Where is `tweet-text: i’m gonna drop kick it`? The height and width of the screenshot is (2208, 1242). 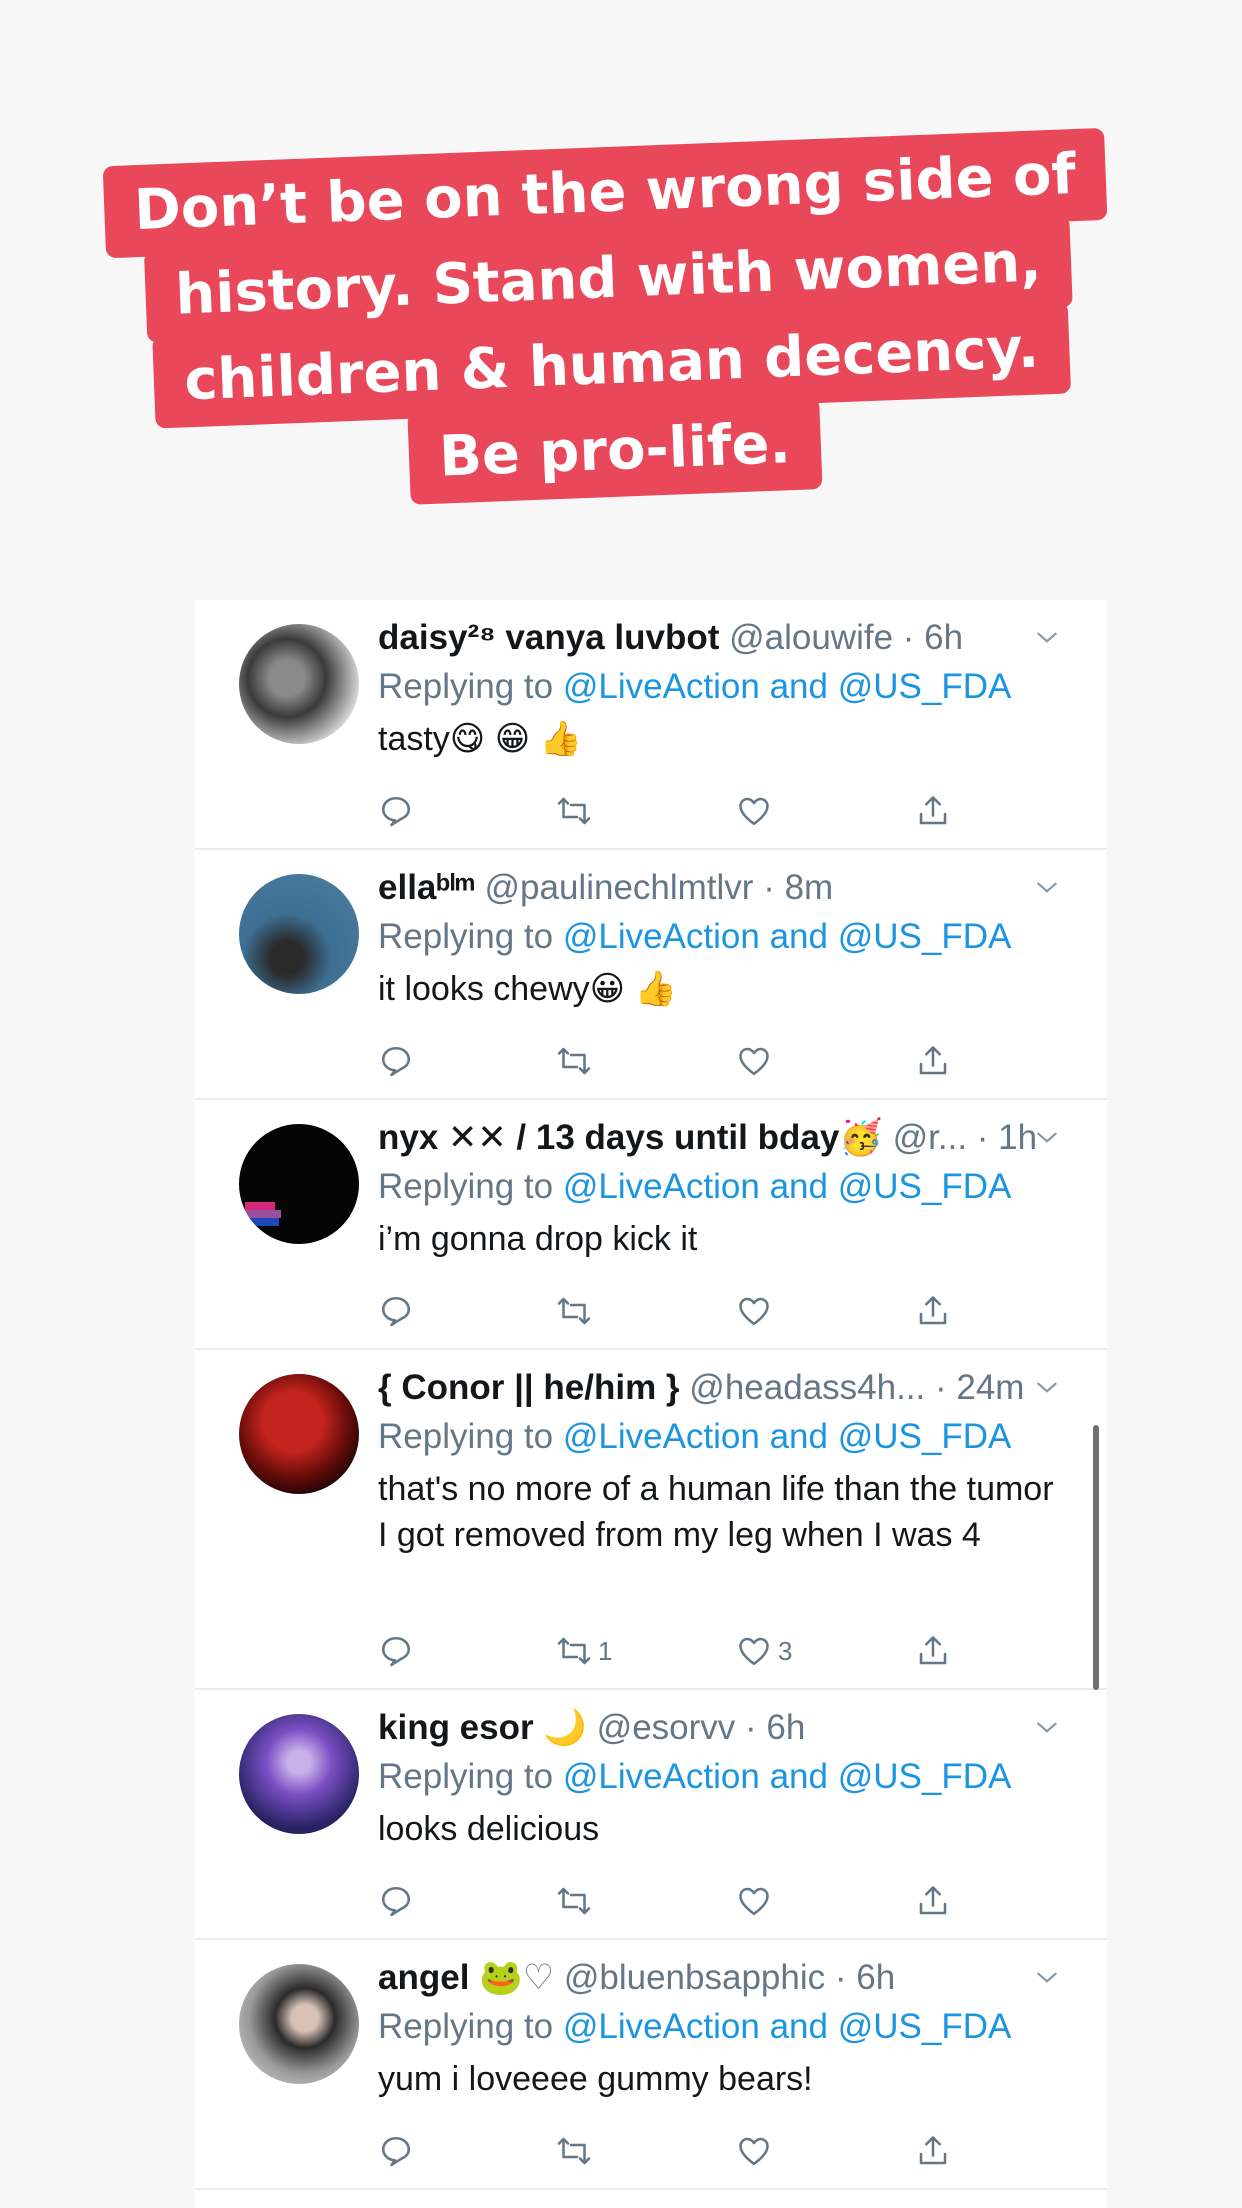 tweet-text: i’m gonna drop kick it is located at coordinates (538, 1239).